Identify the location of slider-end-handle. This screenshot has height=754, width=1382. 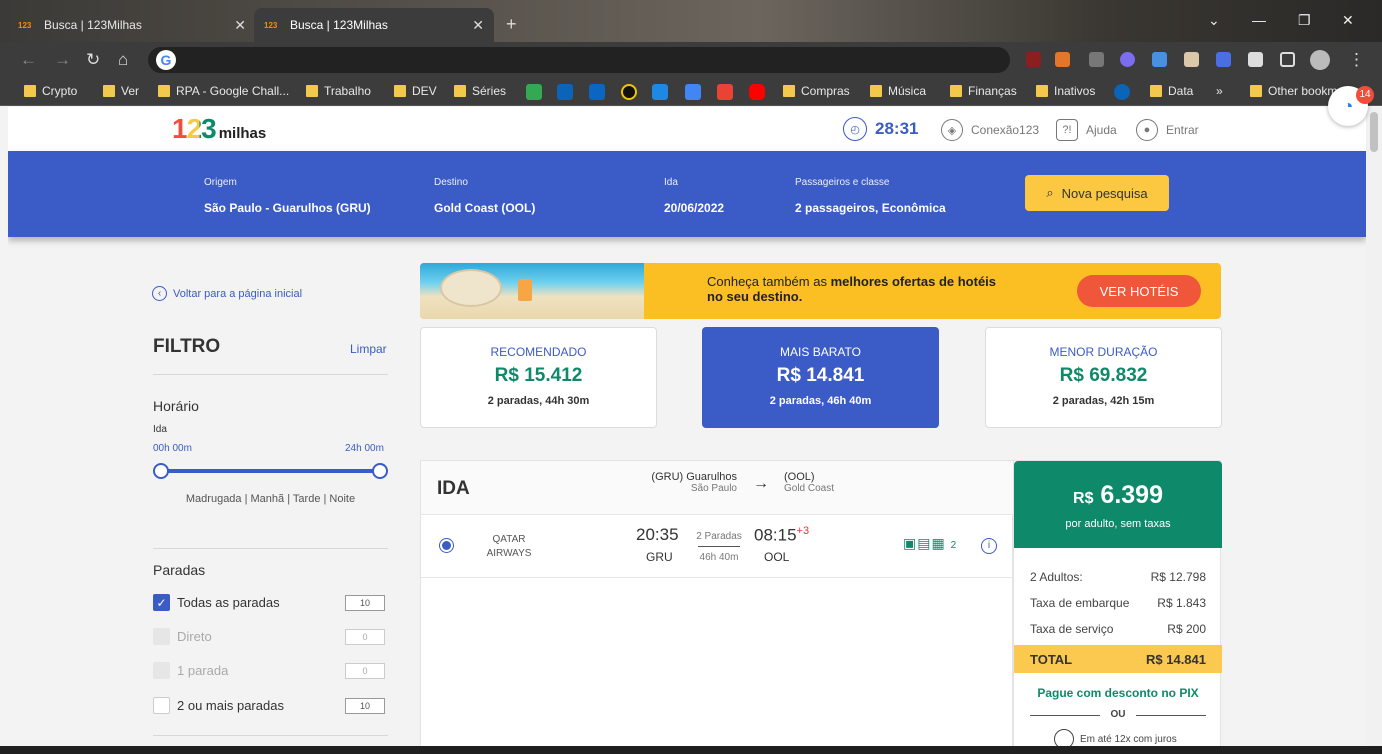
(380, 471).